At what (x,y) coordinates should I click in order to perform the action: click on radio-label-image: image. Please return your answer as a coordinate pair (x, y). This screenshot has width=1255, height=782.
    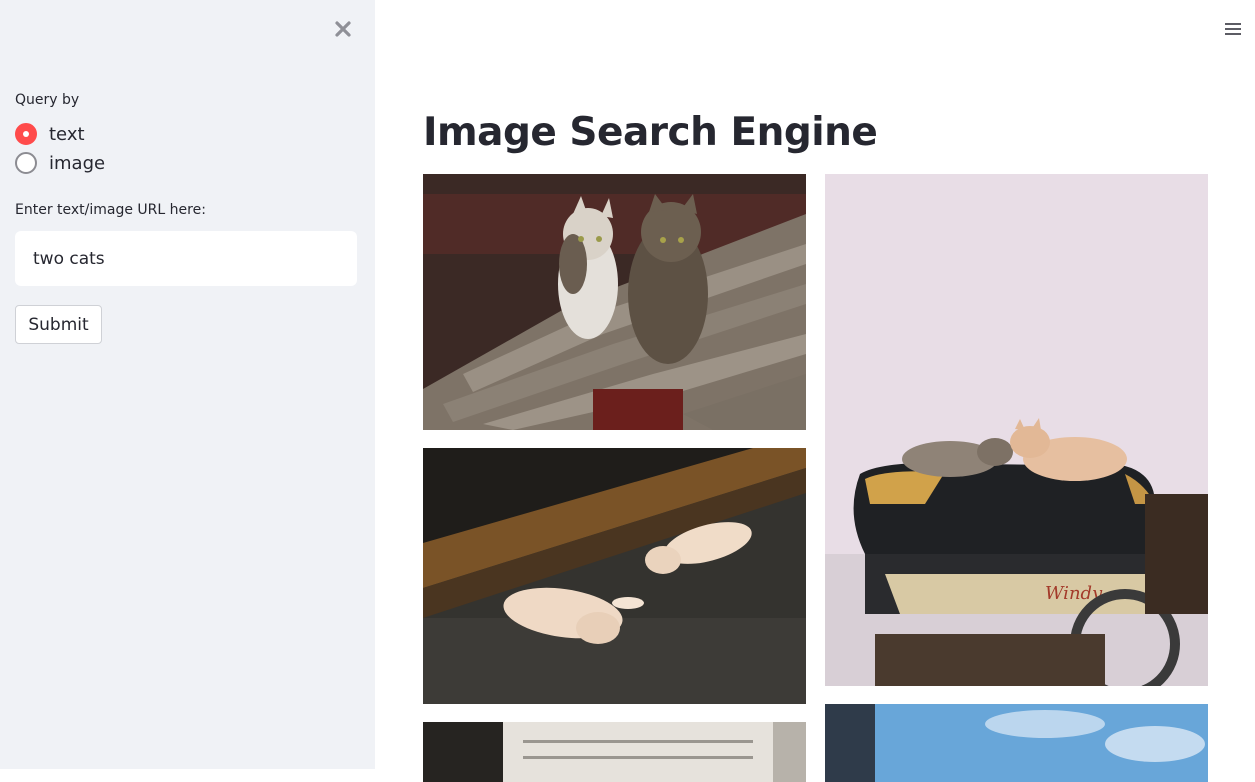
    Looking at the image, I should click on (77, 163).